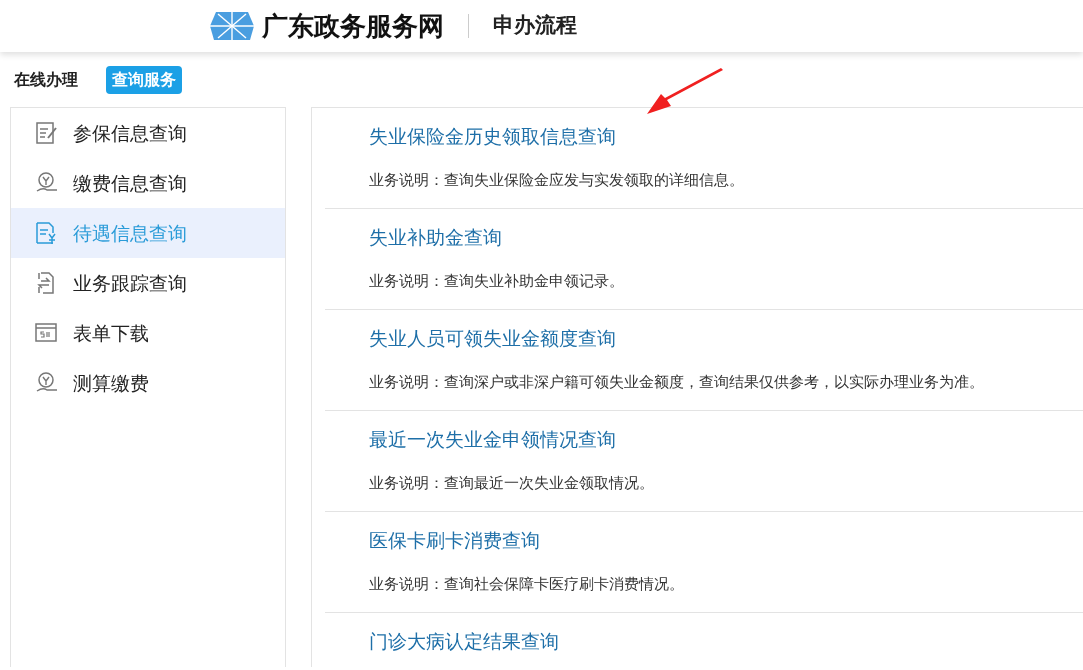  What do you see at coordinates (492, 432) in the screenshot?
I see `service-link: 最近一次失业金申领情况查询` at bounding box center [492, 432].